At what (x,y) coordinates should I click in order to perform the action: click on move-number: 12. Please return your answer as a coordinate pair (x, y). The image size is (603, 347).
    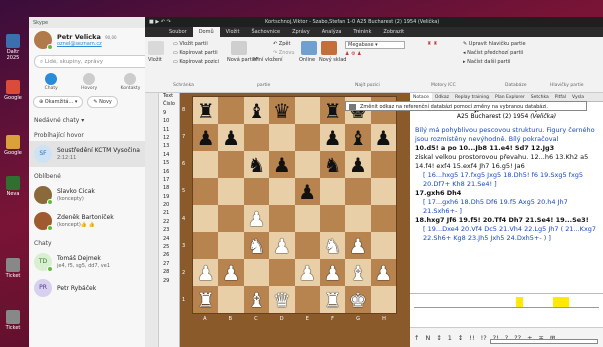
    Looking at the image, I should click on (170, 139).